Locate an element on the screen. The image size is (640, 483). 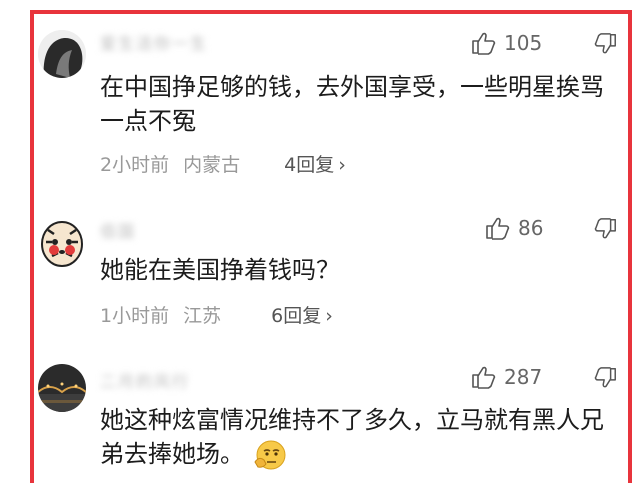
username: 爱生活你​一生 is located at coordinates (154, 42).